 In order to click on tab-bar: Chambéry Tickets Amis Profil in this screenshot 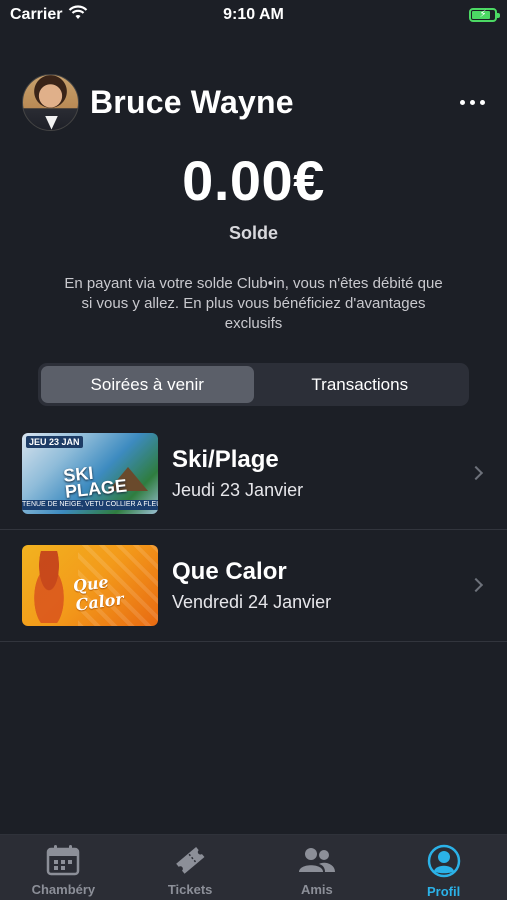, I will do `click(253, 867)`.